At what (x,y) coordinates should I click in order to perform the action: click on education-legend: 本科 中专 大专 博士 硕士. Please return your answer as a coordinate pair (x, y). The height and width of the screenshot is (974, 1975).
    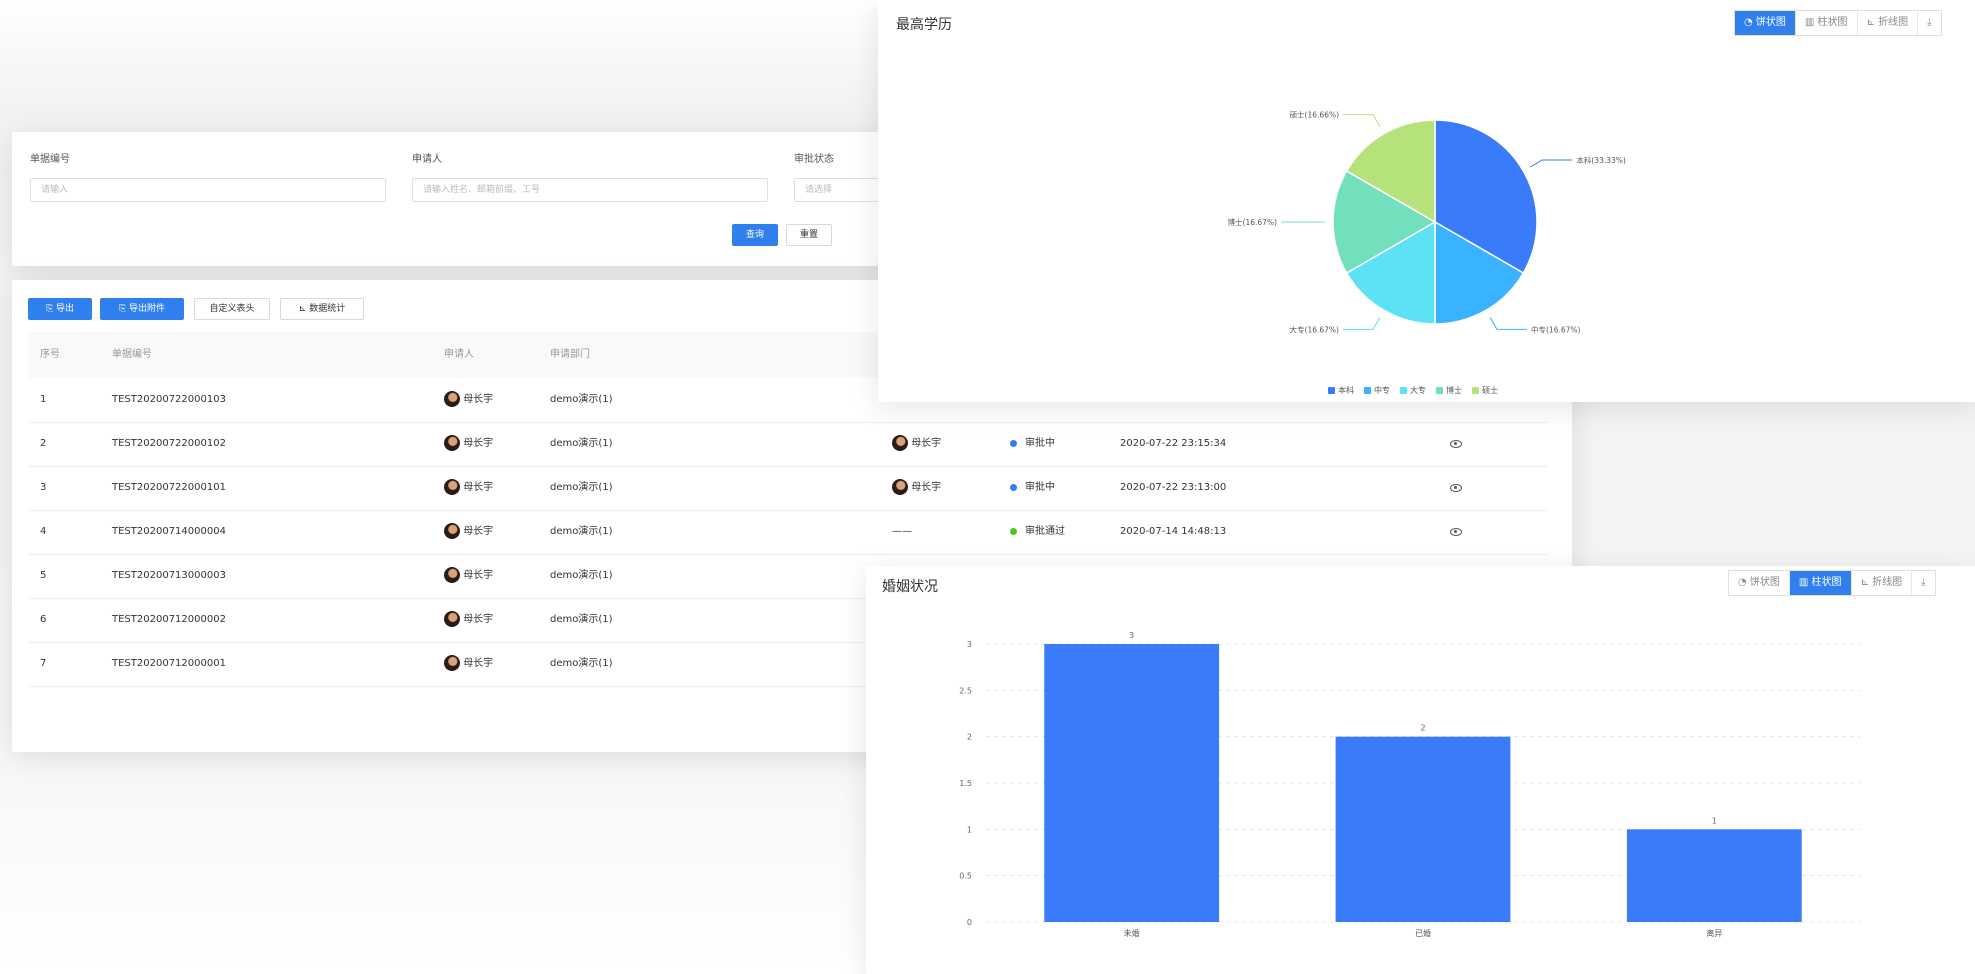
    Looking at the image, I should click on (1413, 390).